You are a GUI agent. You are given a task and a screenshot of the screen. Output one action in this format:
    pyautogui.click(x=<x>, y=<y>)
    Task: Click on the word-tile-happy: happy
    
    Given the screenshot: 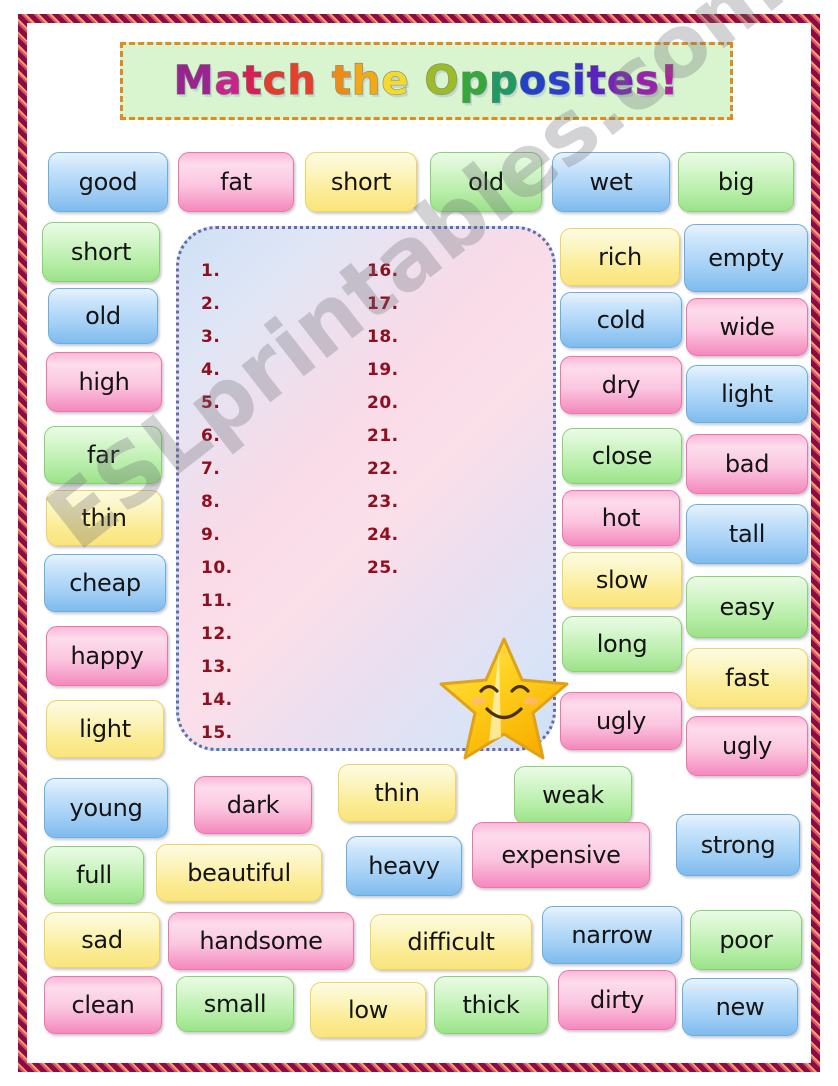 What is the action you would take?
    pyautogui.click(x=107, y=656)
    